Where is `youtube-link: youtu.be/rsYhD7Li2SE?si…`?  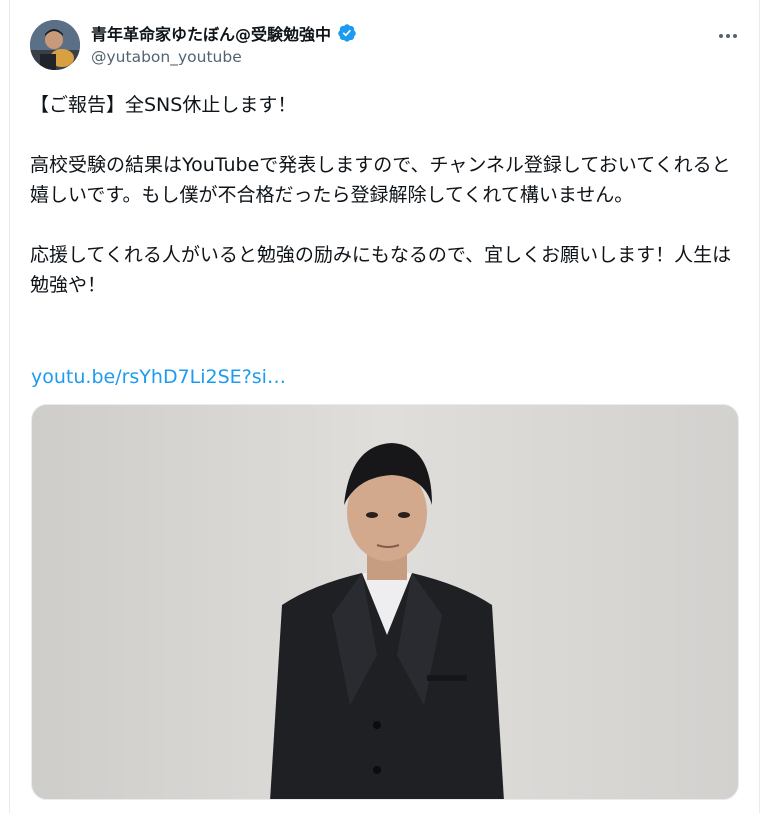 youtube-link: youtu.be/rsYhD7Li2SE?si… is located at coordinates (158, 377).